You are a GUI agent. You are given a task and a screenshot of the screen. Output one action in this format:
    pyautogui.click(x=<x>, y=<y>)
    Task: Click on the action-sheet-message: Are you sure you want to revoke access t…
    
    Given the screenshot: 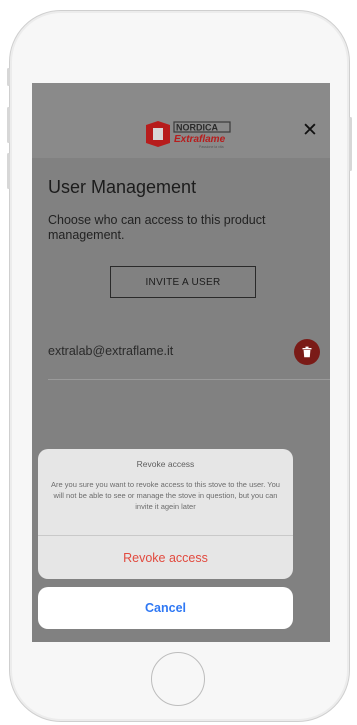 What is the action you would take?
    pyautogui.click(x=165, y=495)
    